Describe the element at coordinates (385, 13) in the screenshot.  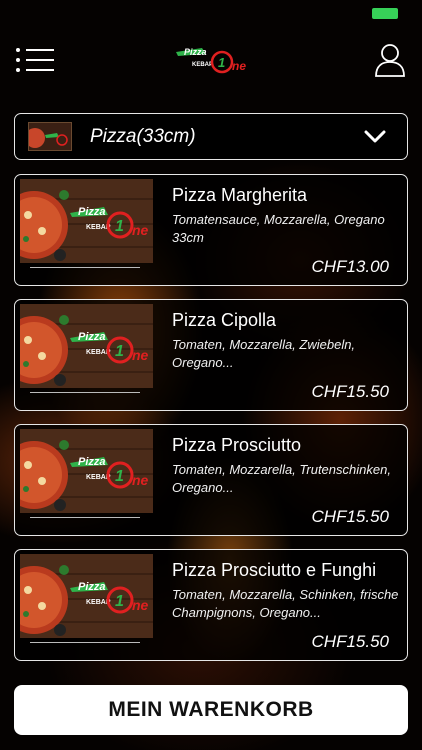
I see `battery-icon` at that location.